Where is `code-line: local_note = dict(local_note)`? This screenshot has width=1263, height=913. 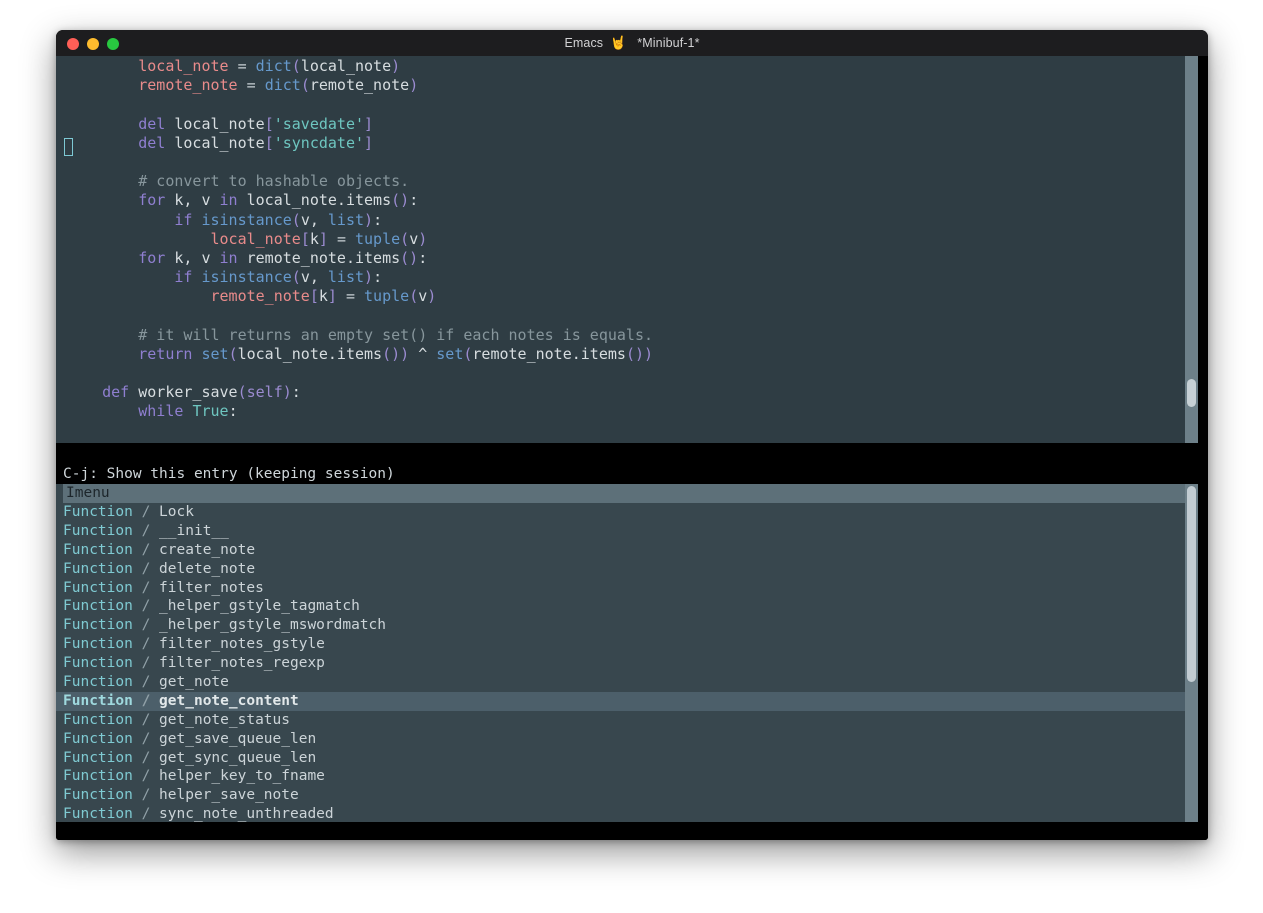 code-line: local_note = dict(local_note) is located at coordinates (269, 66).